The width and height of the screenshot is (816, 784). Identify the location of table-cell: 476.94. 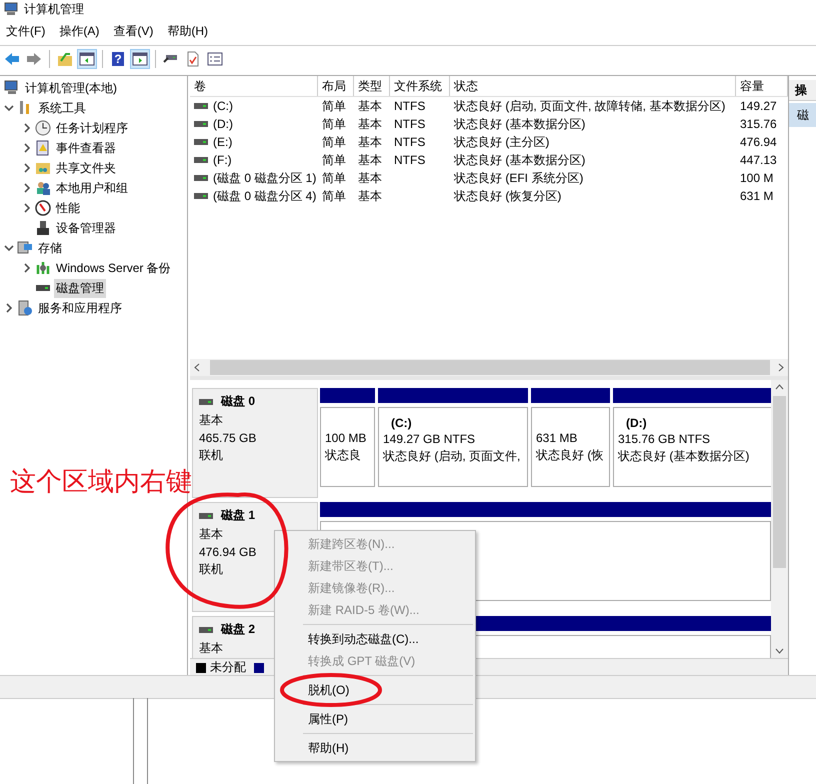
(758, 142).